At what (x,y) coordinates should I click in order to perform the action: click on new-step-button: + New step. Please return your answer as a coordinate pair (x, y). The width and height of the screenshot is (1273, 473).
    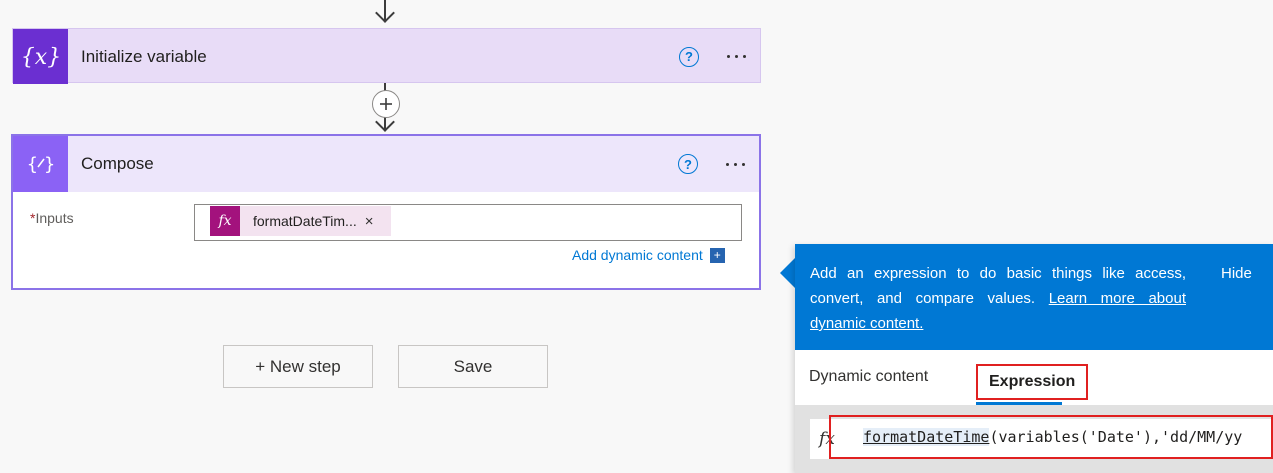
    Looking at the image, I should click on (298, 366).